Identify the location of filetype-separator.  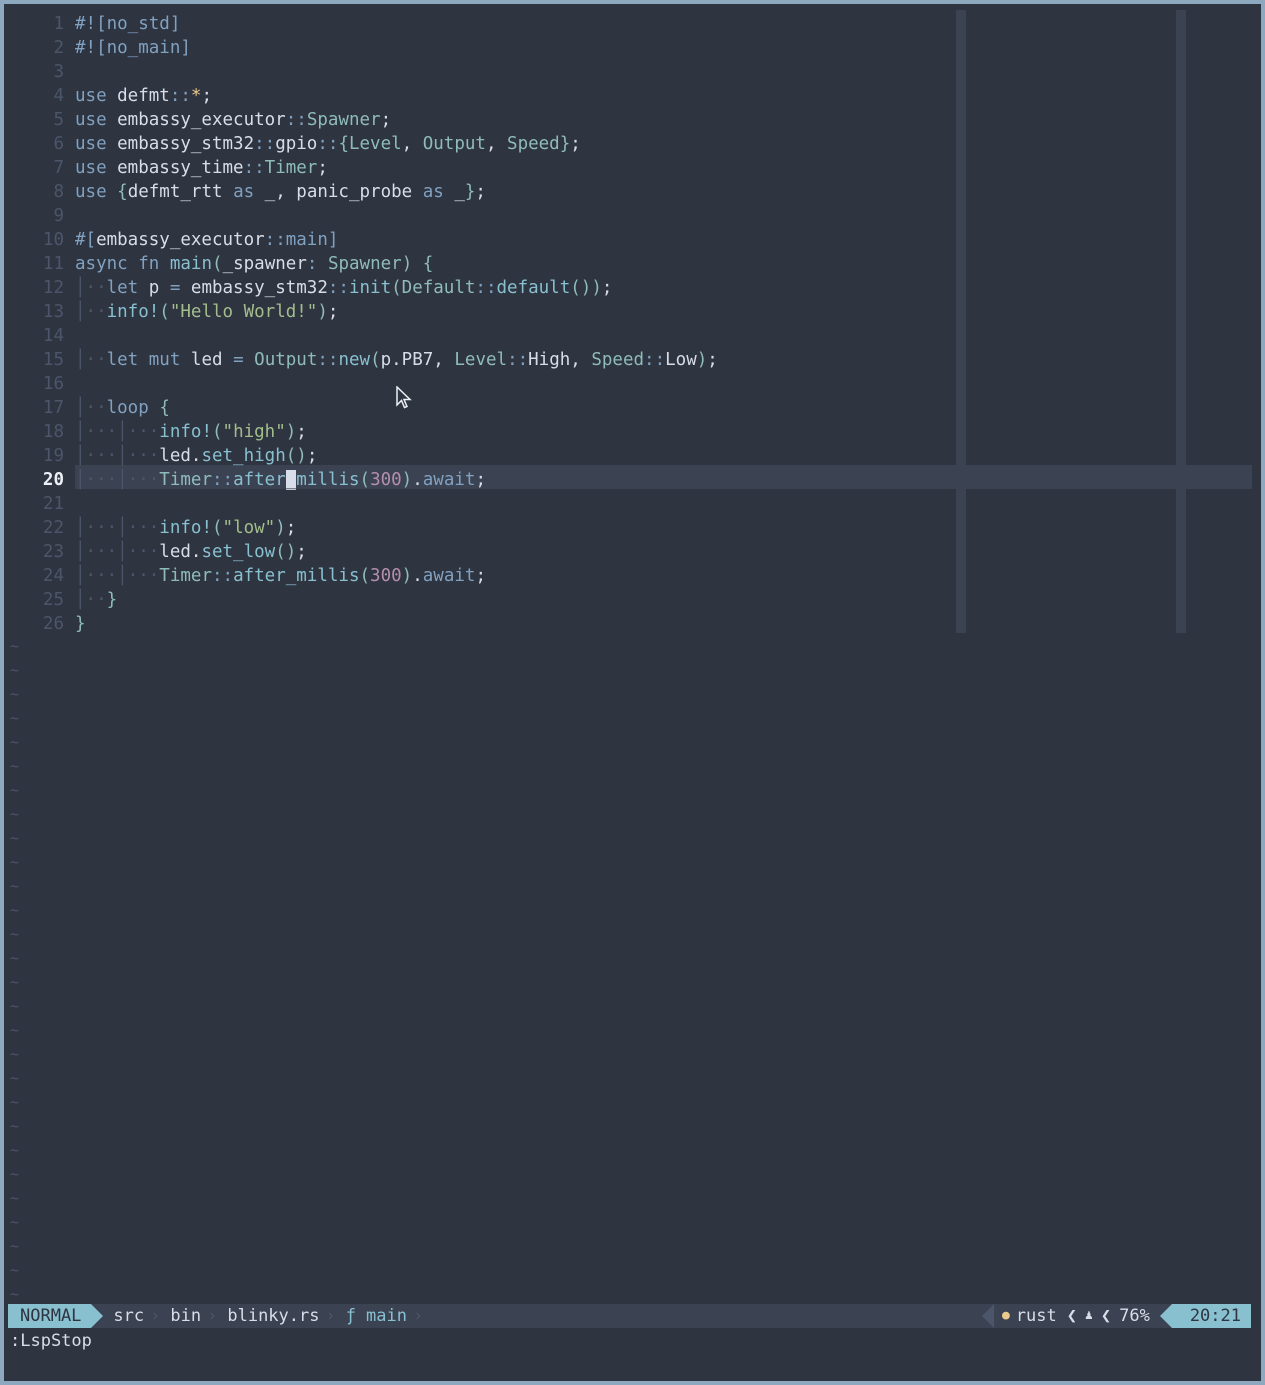
(987, 1316).